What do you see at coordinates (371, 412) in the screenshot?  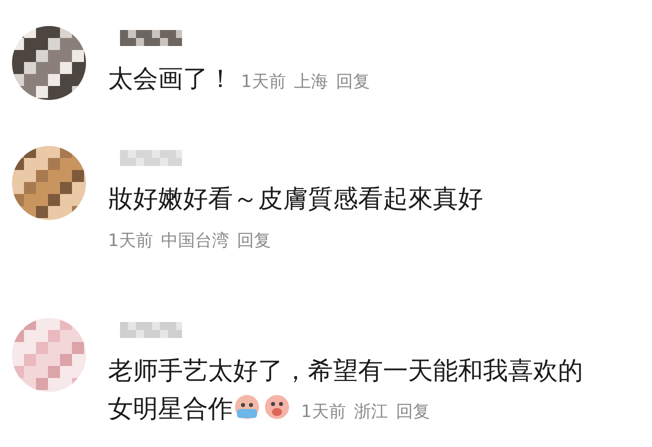 I see `comment-location: 浙江` at bounding box center [371, 412].